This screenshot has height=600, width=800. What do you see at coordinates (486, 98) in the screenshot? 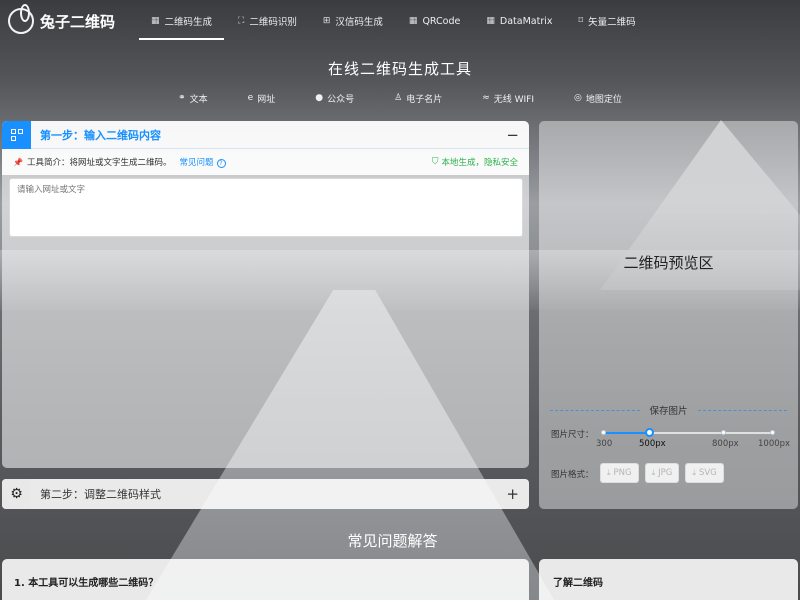
I see `wifi-icon: ≈` at bounding box center [486, 98].